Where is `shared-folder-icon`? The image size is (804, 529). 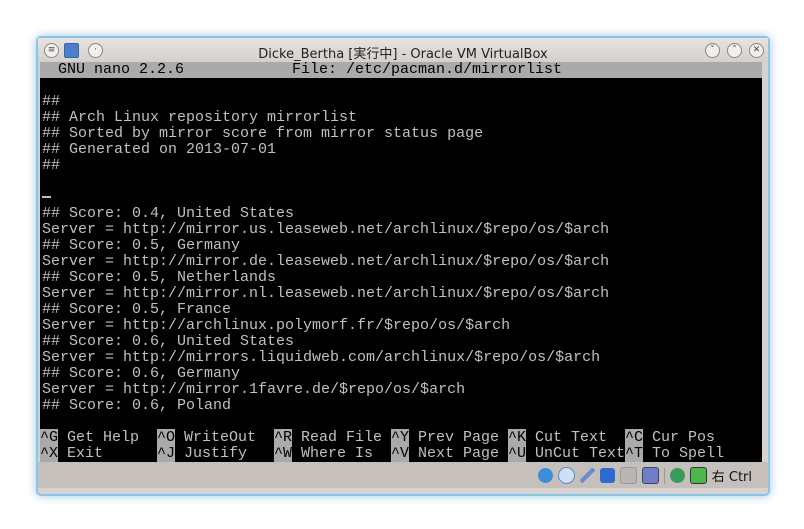
shared-folder-icon is located at coordinates (628, 475).